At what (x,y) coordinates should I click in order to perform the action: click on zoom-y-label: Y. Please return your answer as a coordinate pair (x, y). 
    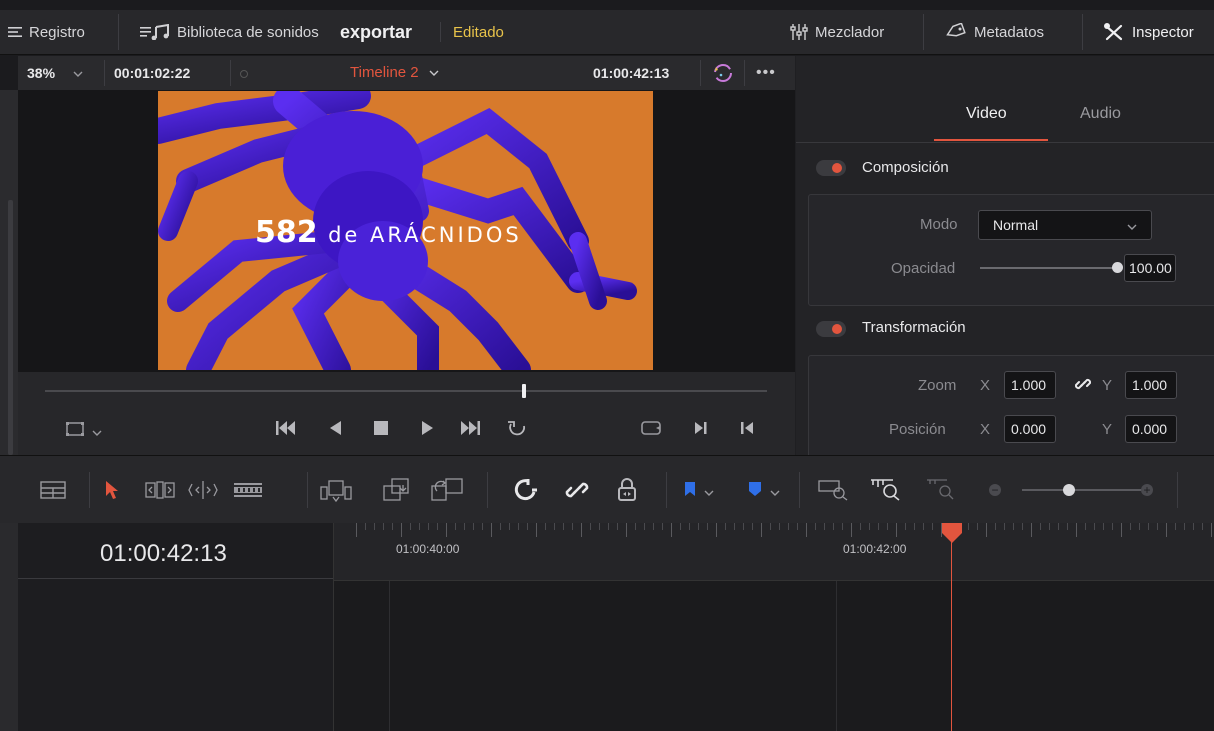
    Looking at the image, I should click on (1107, 385).